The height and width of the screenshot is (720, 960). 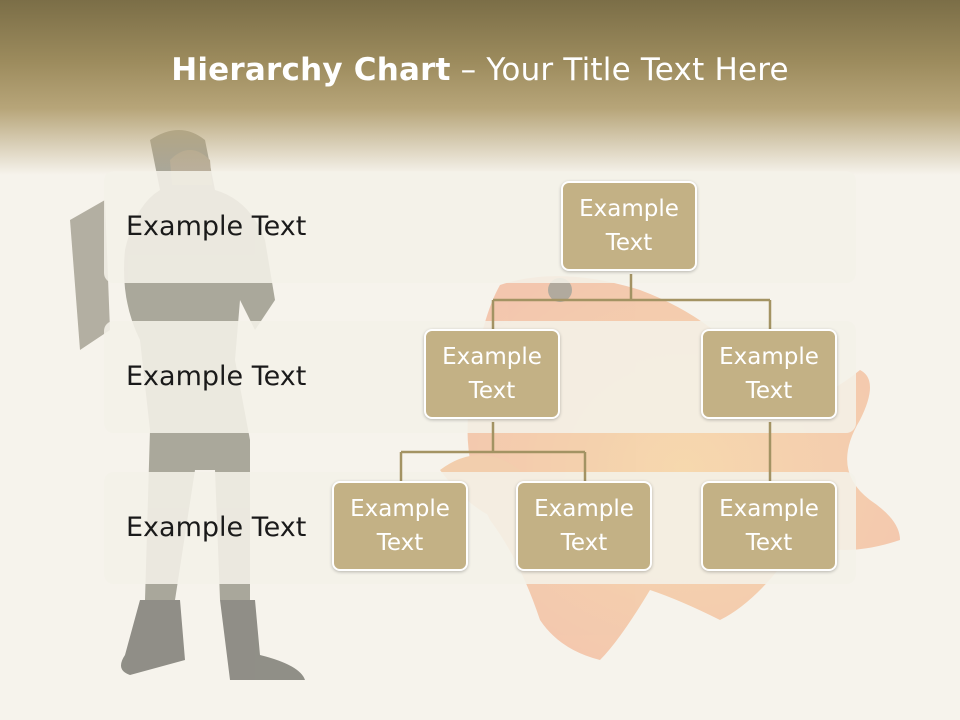 I want to click on title-rest: – Your Title Text Here, so click(x=619, y=70).